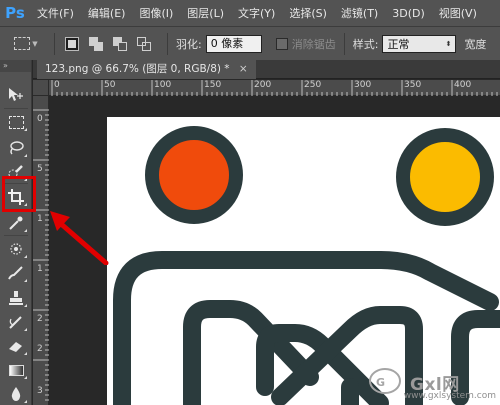  I want to click on options-bar: ▼ 羽化: 0 像素 消除锯齿 样式: 正常 ⬍ 宽度, so click(250, 43).